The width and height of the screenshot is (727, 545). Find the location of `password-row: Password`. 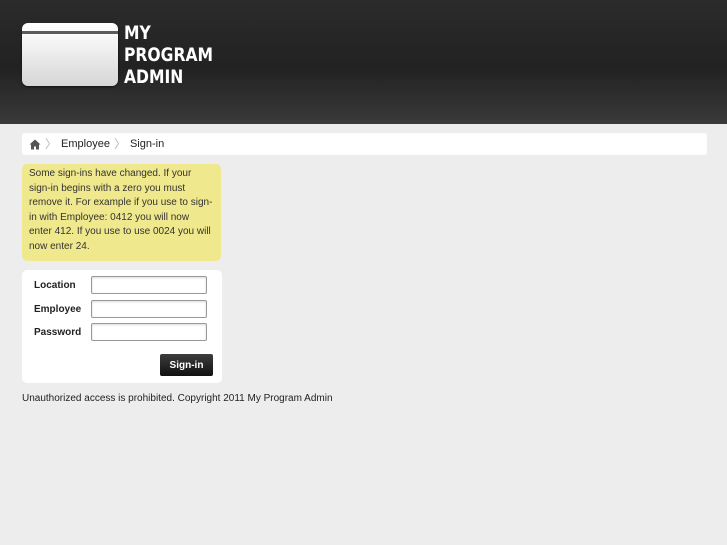

password-row: Password is located at coordinates (120, 332).